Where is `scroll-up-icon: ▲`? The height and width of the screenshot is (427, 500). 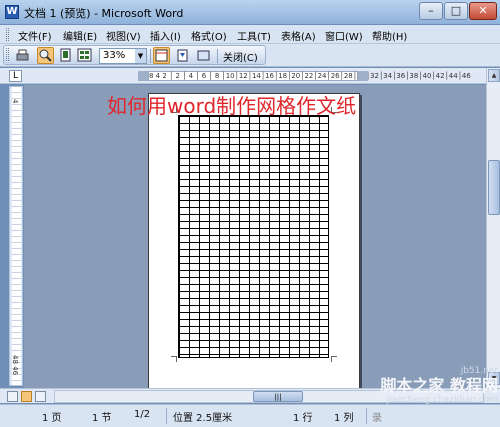 scroll-up-icon: ▲ is located at coordinates (494, 75).